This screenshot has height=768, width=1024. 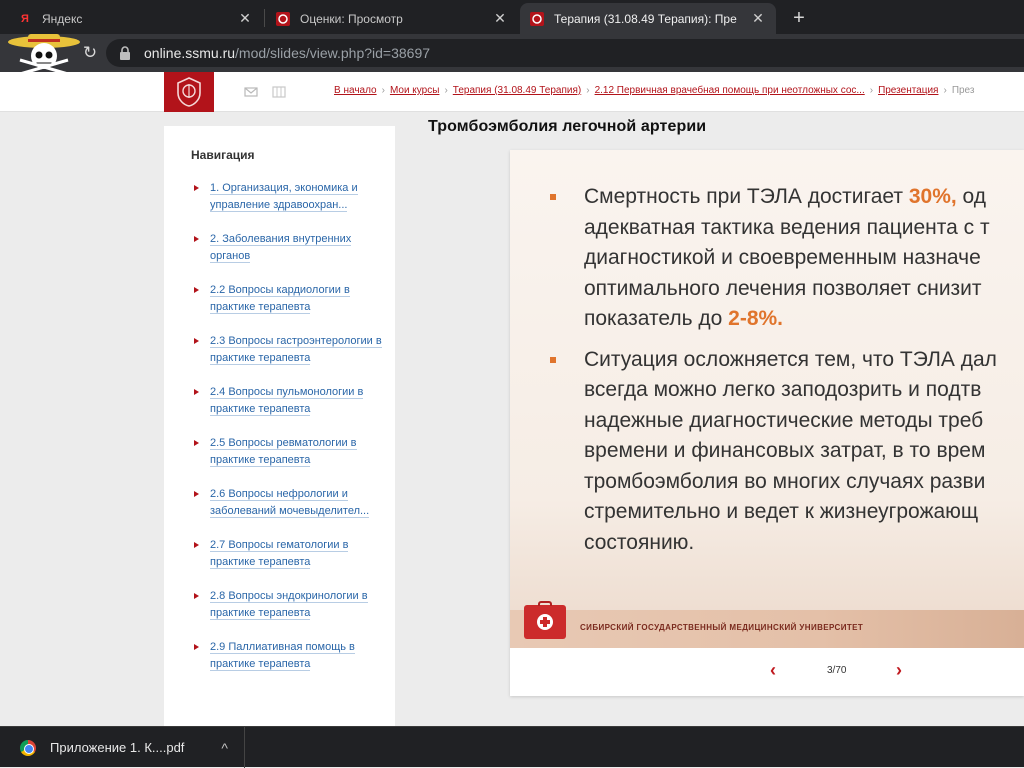 I want to click on download-filename: Приложение 1. К....pdf, so click(x=117, y=747).